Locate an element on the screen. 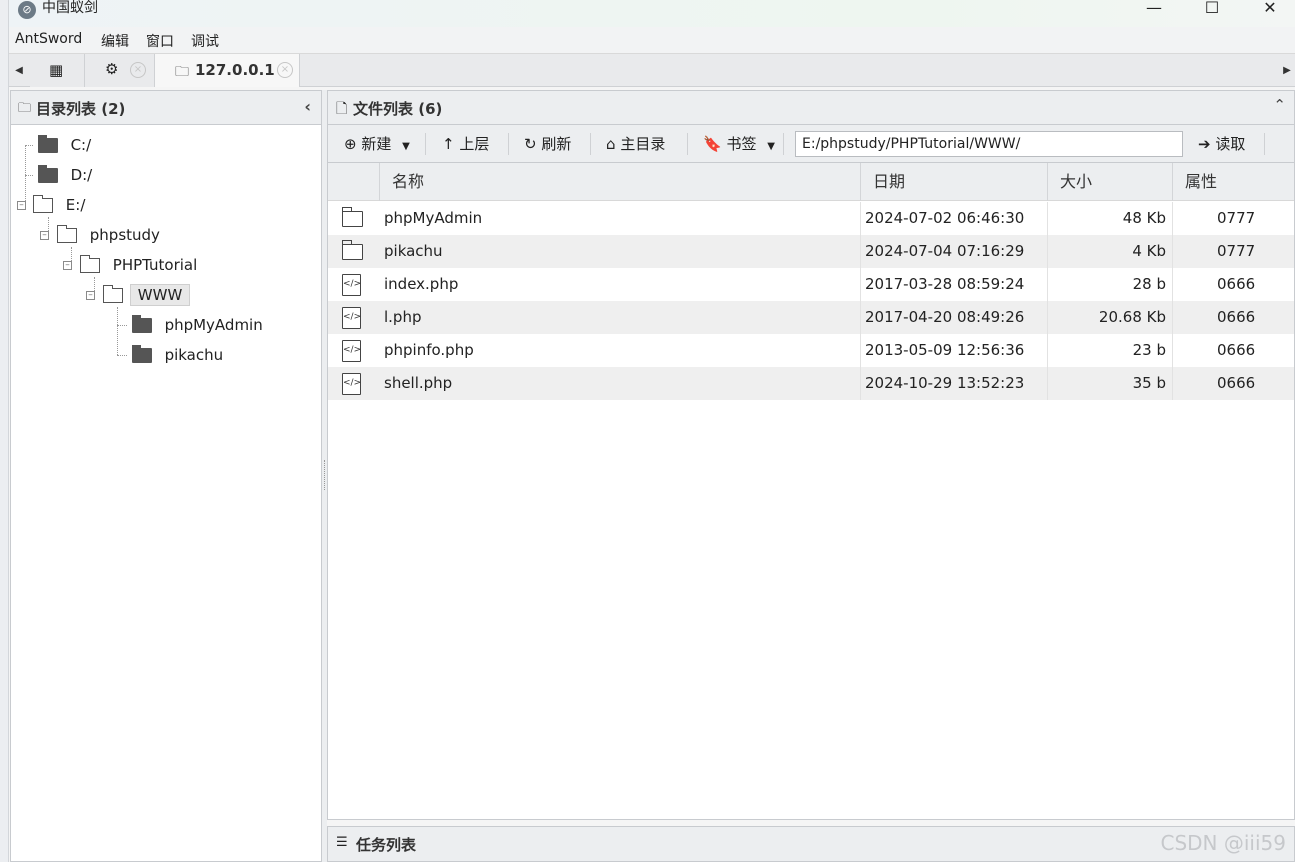 Image resolution: width=1295 pixels, height=862 pixels. up-level-button: ↑ 上层 is located at coordinates (465, 143).